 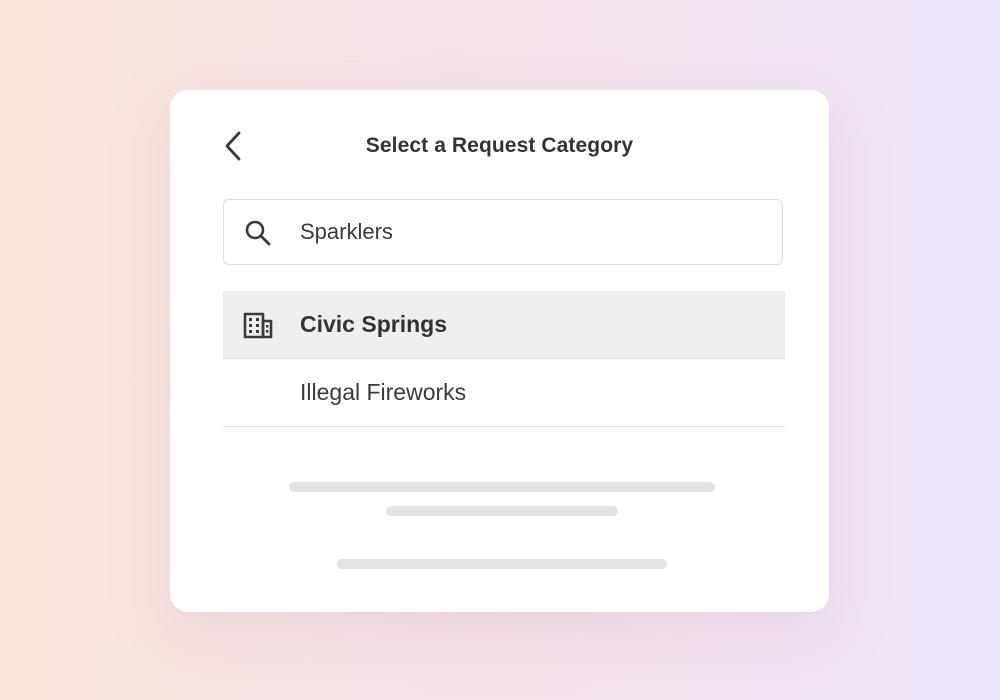 I want to click on building-icon, so click(x=258, y=325).